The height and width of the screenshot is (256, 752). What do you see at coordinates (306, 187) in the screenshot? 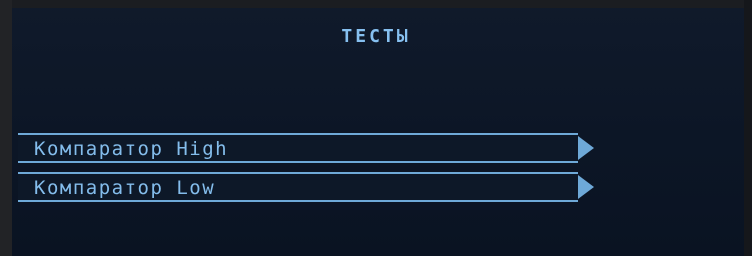
I see `menu-item-comparator-low: Компаратор Low` at bounding box center [306, 187].